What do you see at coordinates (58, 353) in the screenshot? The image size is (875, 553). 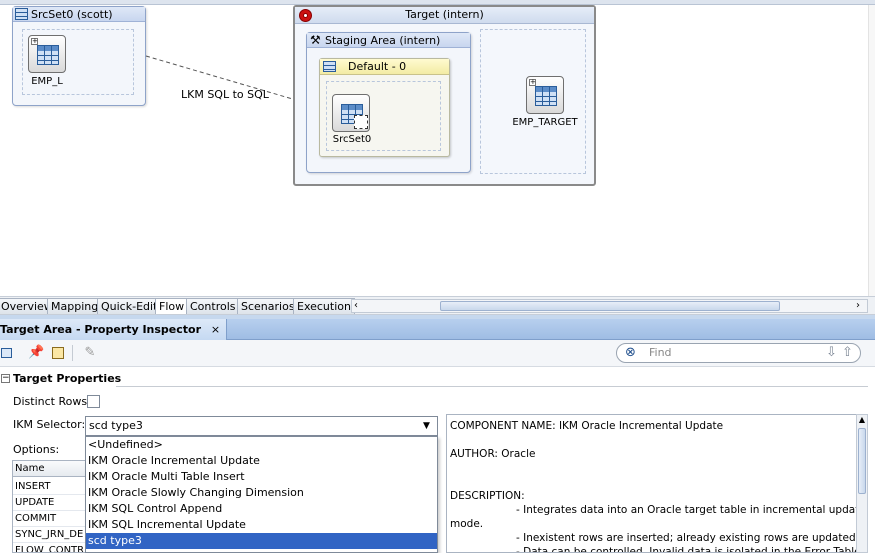 I see `edit-properties-icon` at bounding box center [58, 353].